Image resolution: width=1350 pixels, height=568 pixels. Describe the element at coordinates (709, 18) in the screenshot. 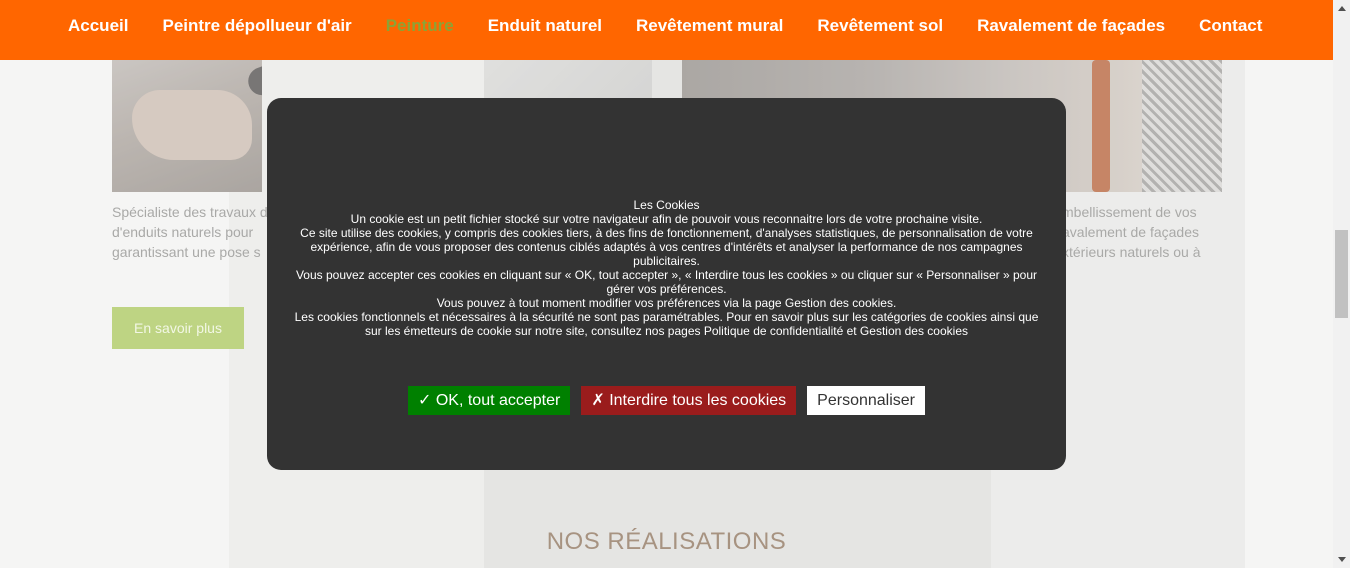

I see `nav-item-revetement-mural: Revêtement mural` at that location.